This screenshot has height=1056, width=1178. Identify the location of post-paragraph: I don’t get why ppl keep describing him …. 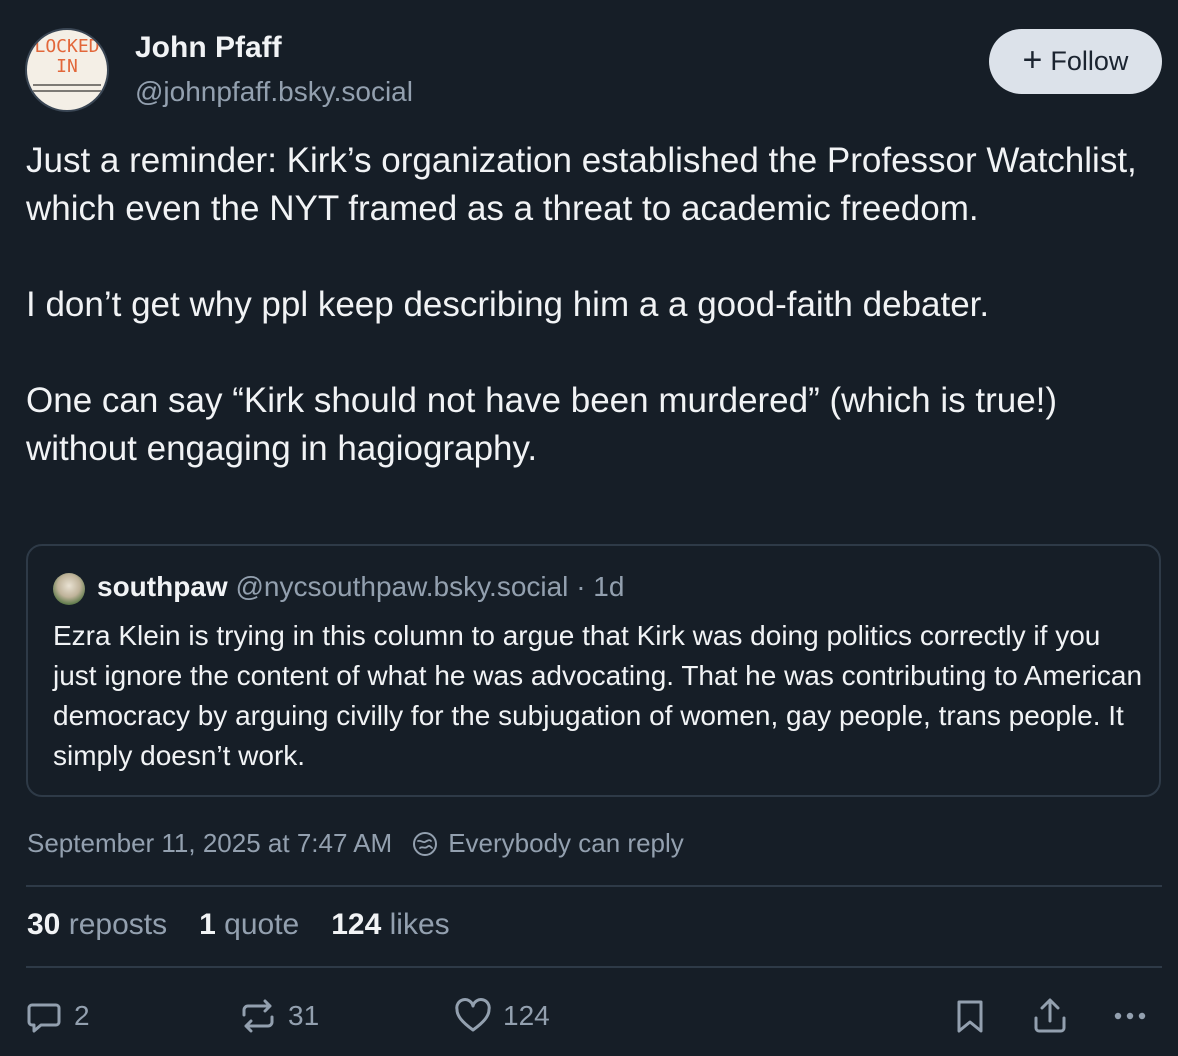
(508, 304).